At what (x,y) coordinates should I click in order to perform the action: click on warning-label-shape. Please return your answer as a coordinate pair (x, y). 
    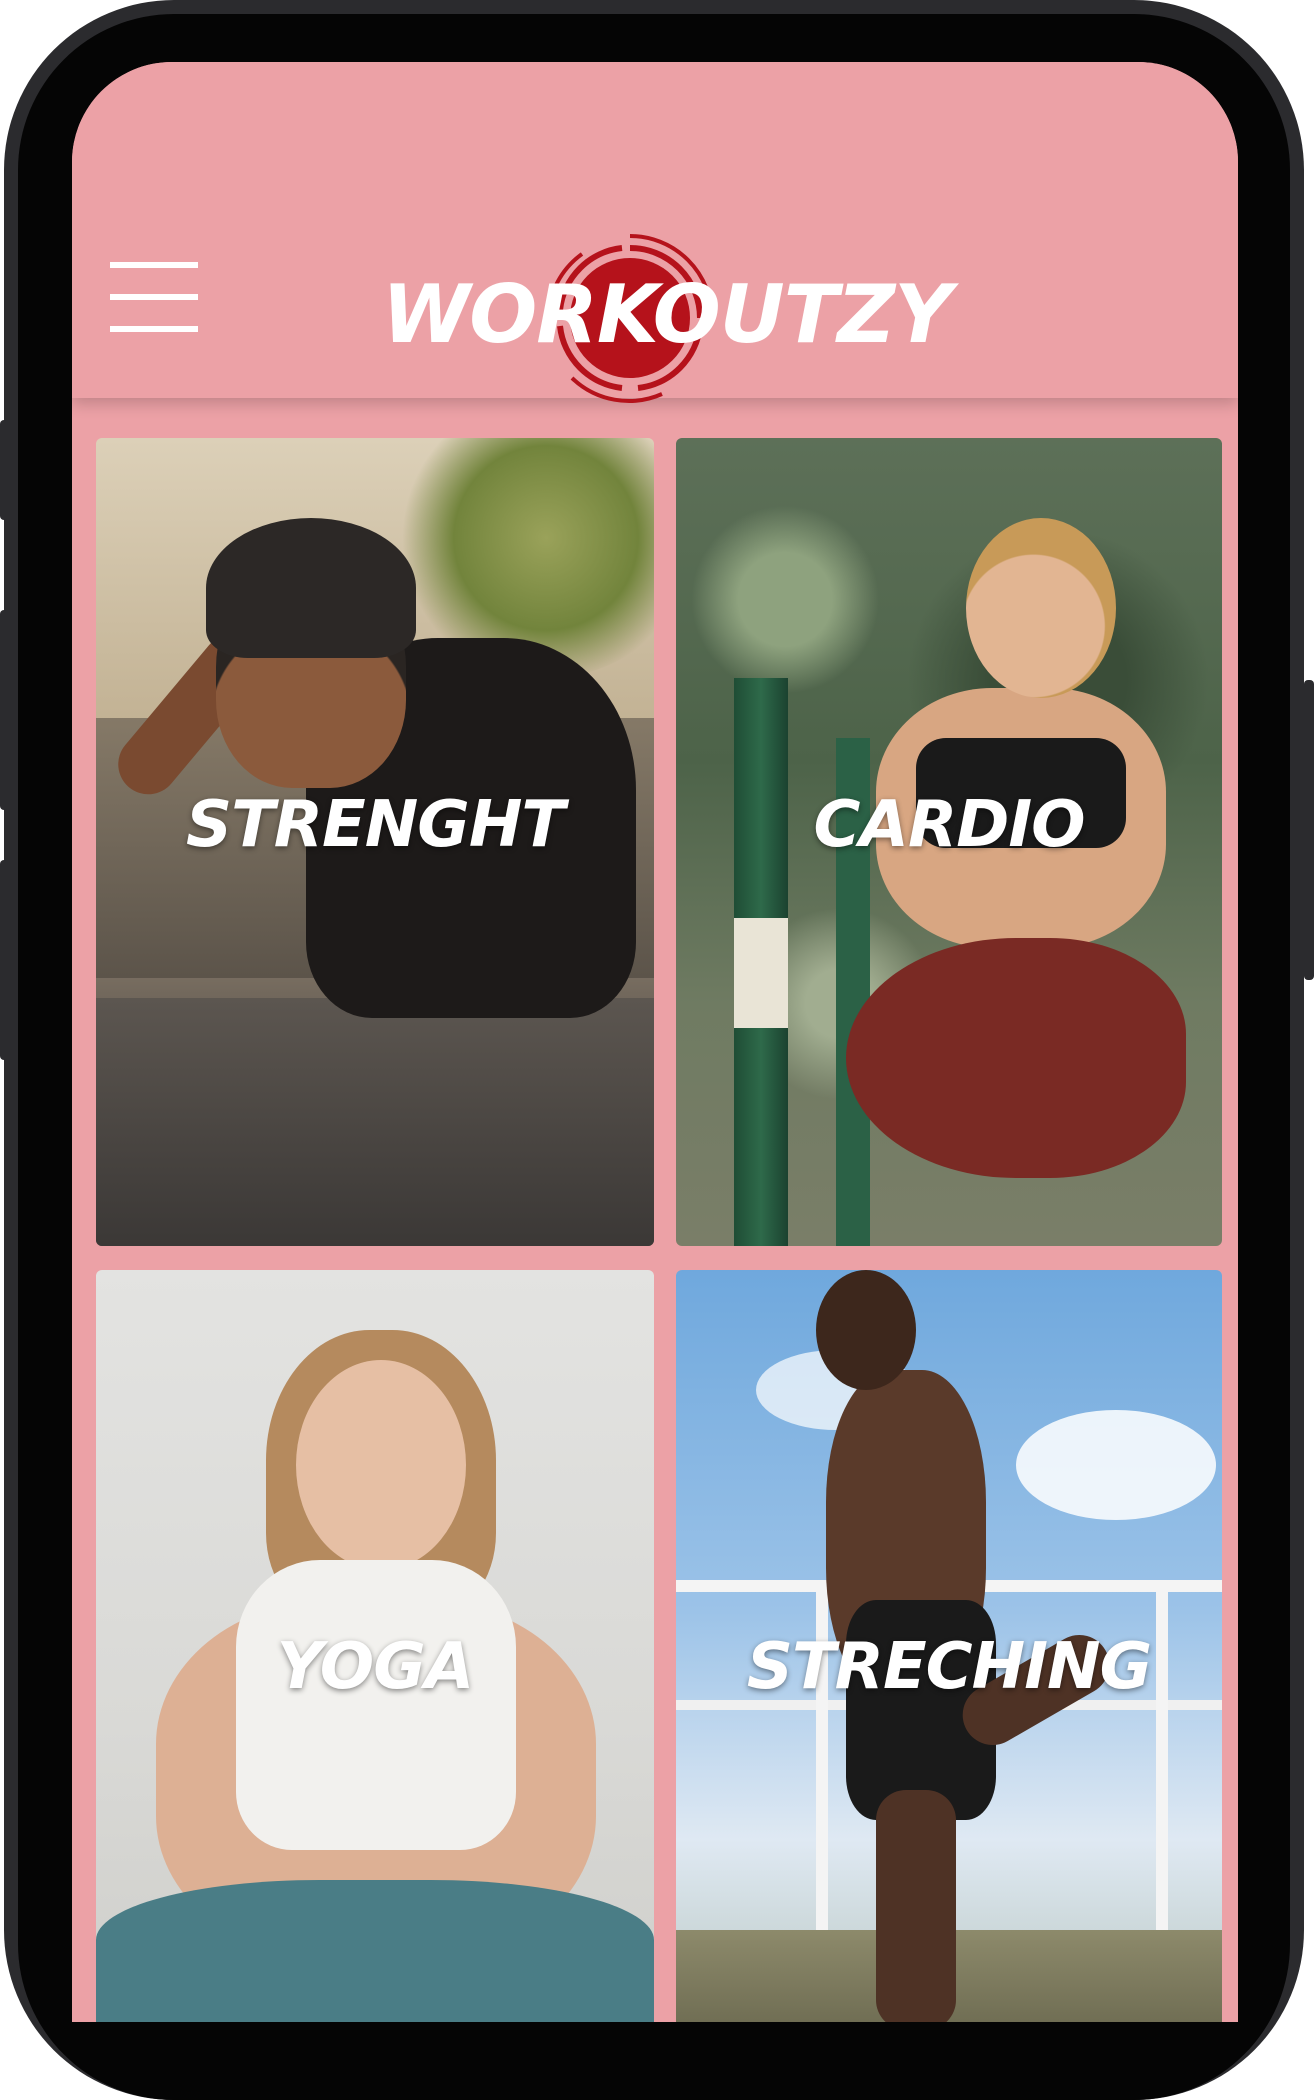
    Looking at the image, I should click on (761, 973).